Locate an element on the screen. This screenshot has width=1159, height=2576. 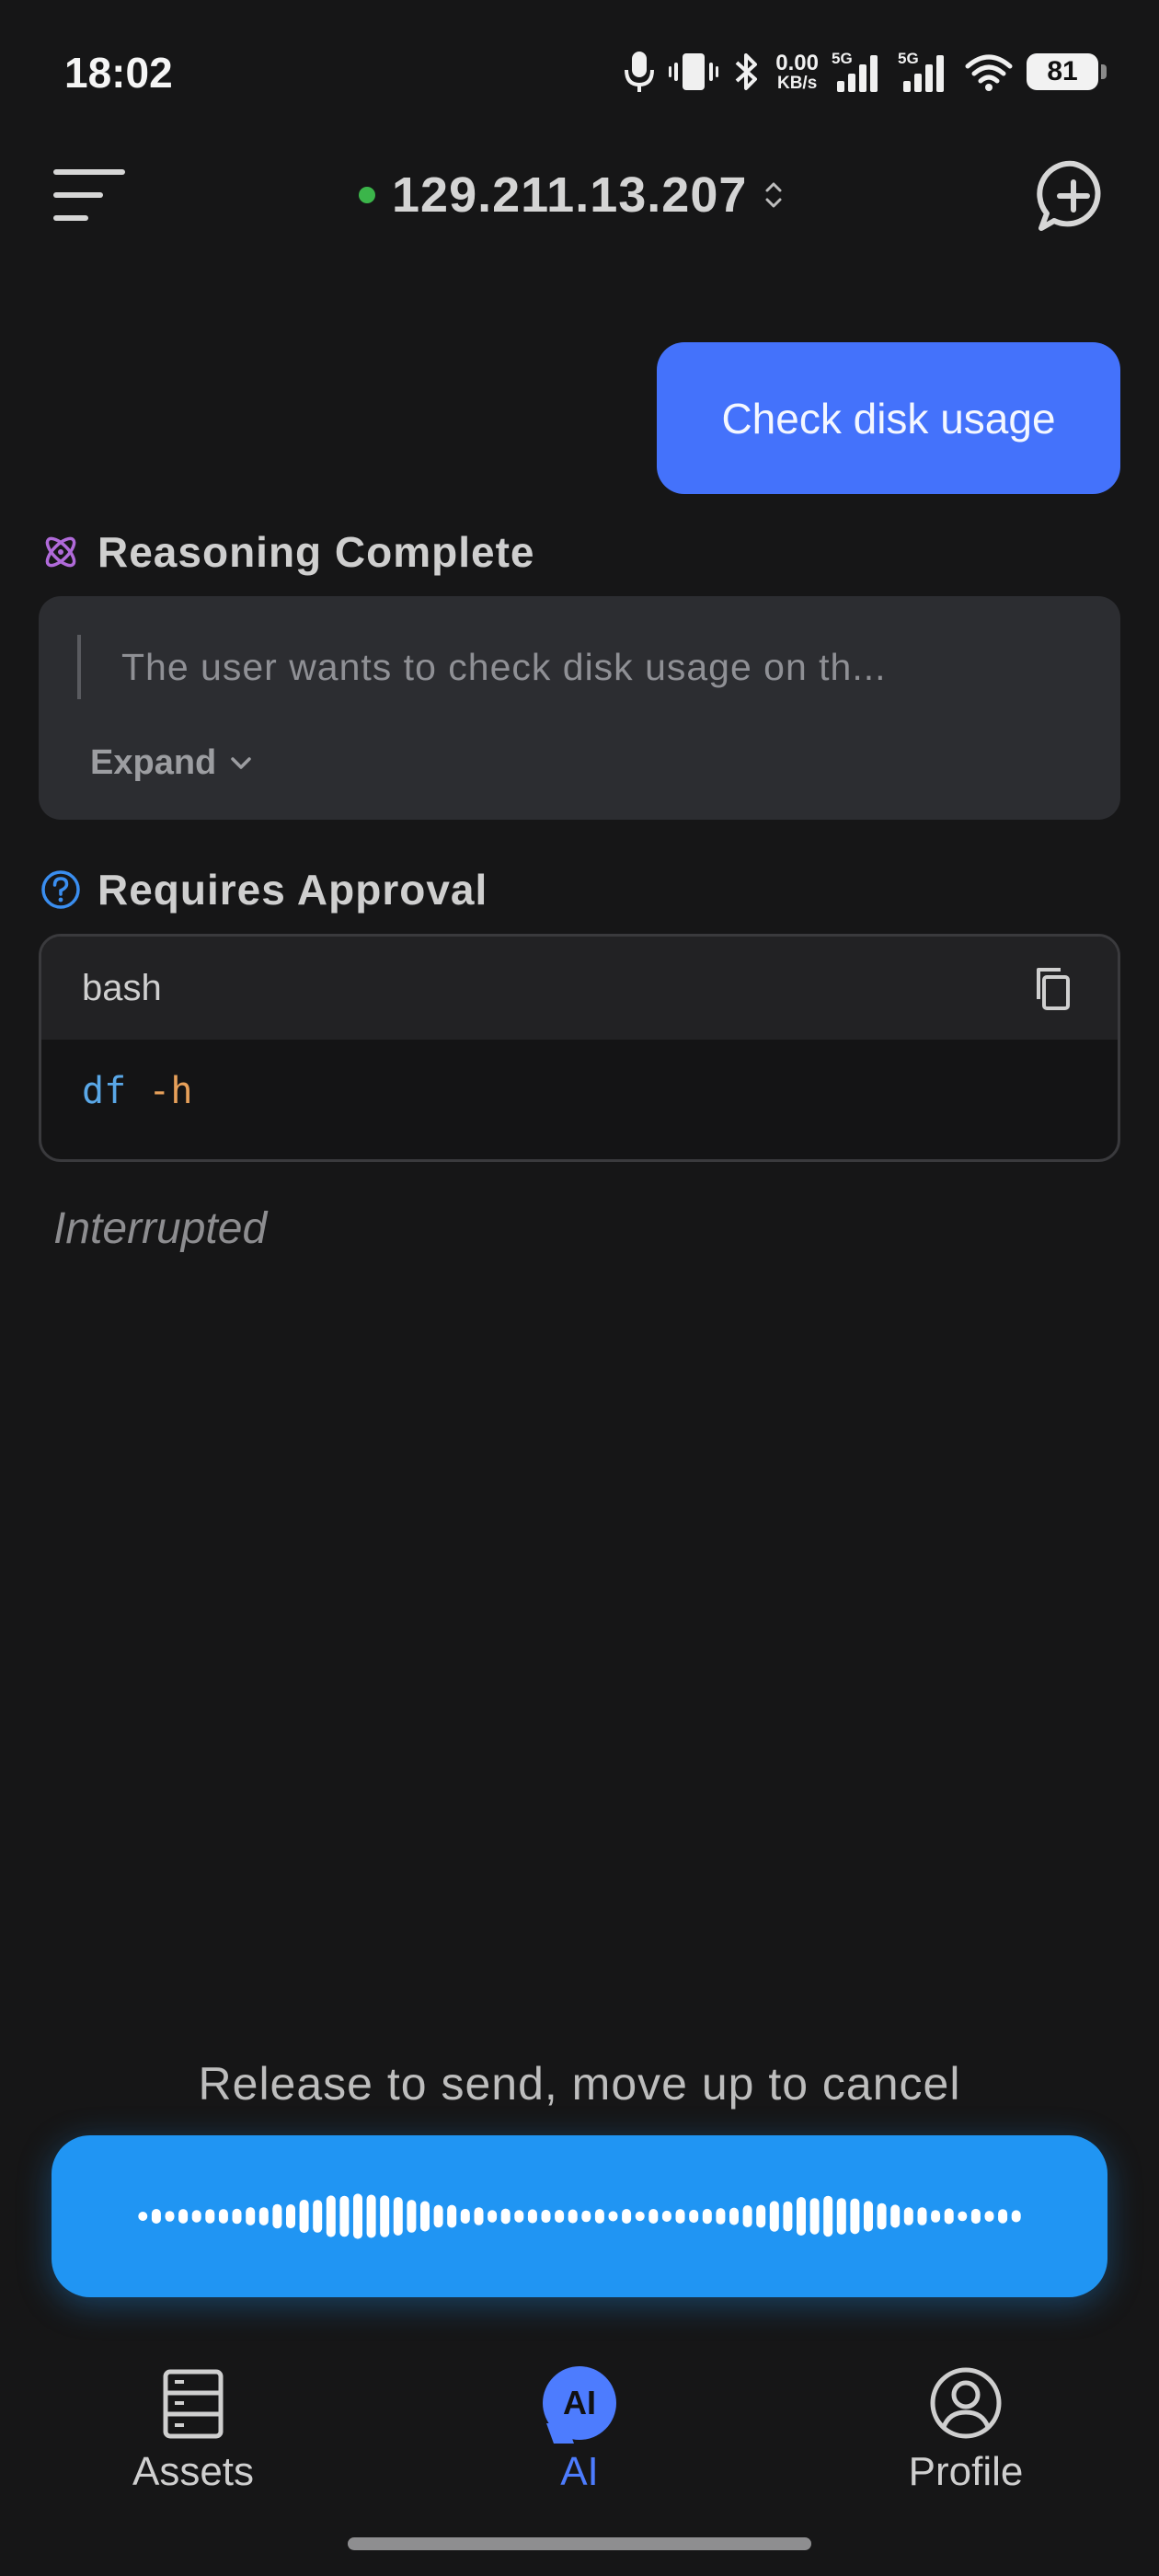
bluetooth-icon is located at coordinates (746, 71).